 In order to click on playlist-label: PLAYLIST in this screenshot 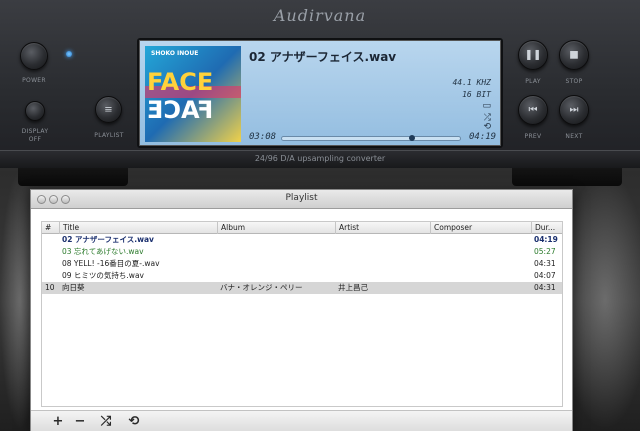, I will do `click(109, 135)`.